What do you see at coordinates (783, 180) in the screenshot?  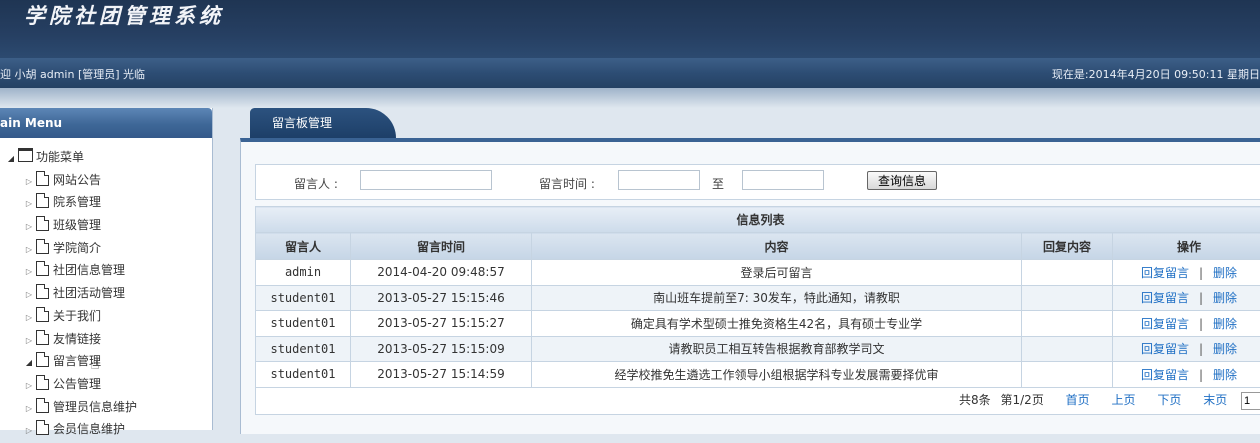 I see `time-to-input` at bounding box center [783, 180].